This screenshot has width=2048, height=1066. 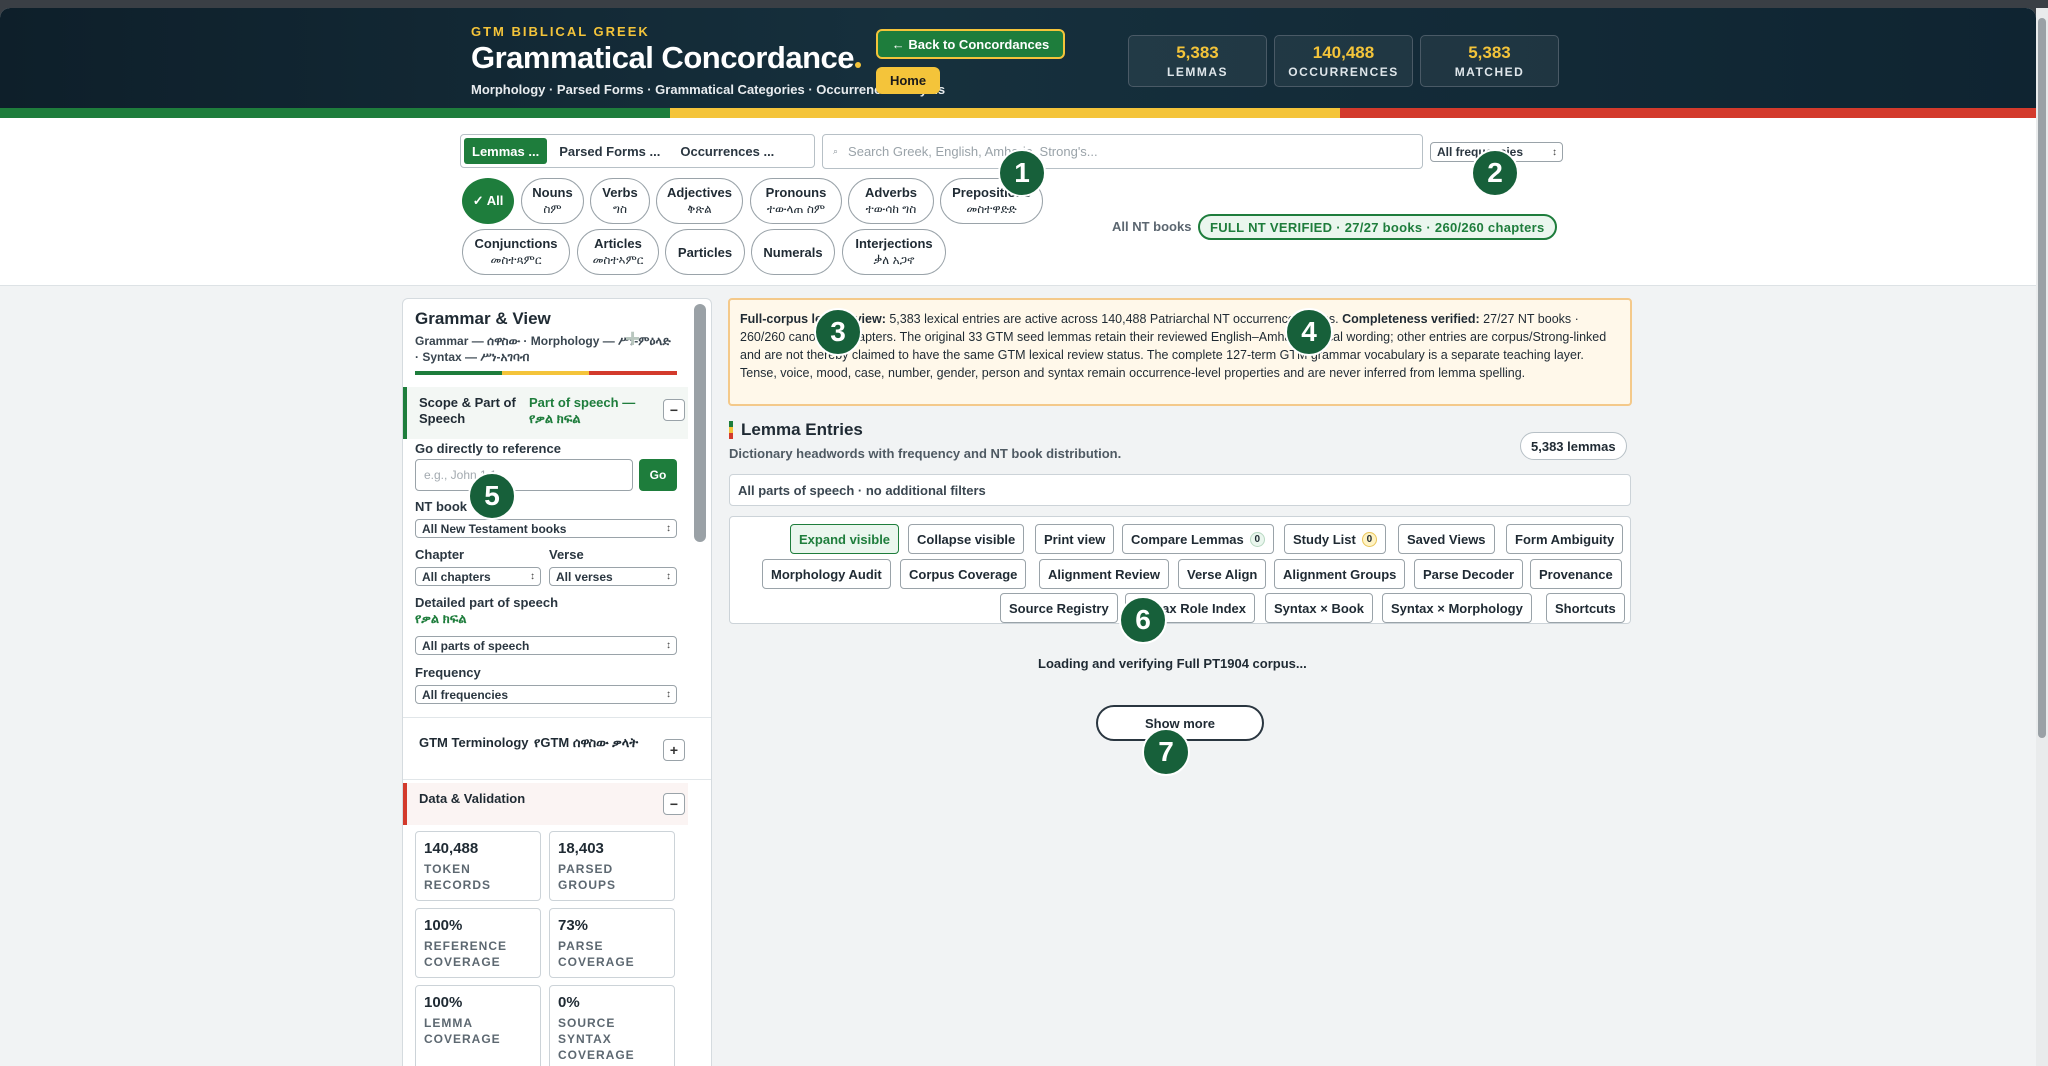 What do you see at coordinates (545, 373) in the screenshot?
I see `sidebar-stripe-gold` at bounding box center [545, 373].